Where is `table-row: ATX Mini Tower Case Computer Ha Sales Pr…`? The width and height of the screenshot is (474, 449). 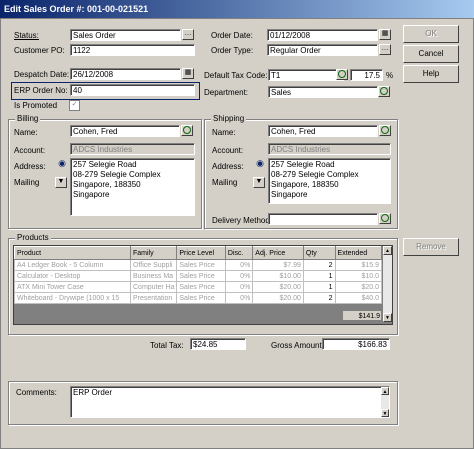 table-row: ATX Mini Tower Case Computer Ha Sales Pr… is located at coordinates (198, 287).